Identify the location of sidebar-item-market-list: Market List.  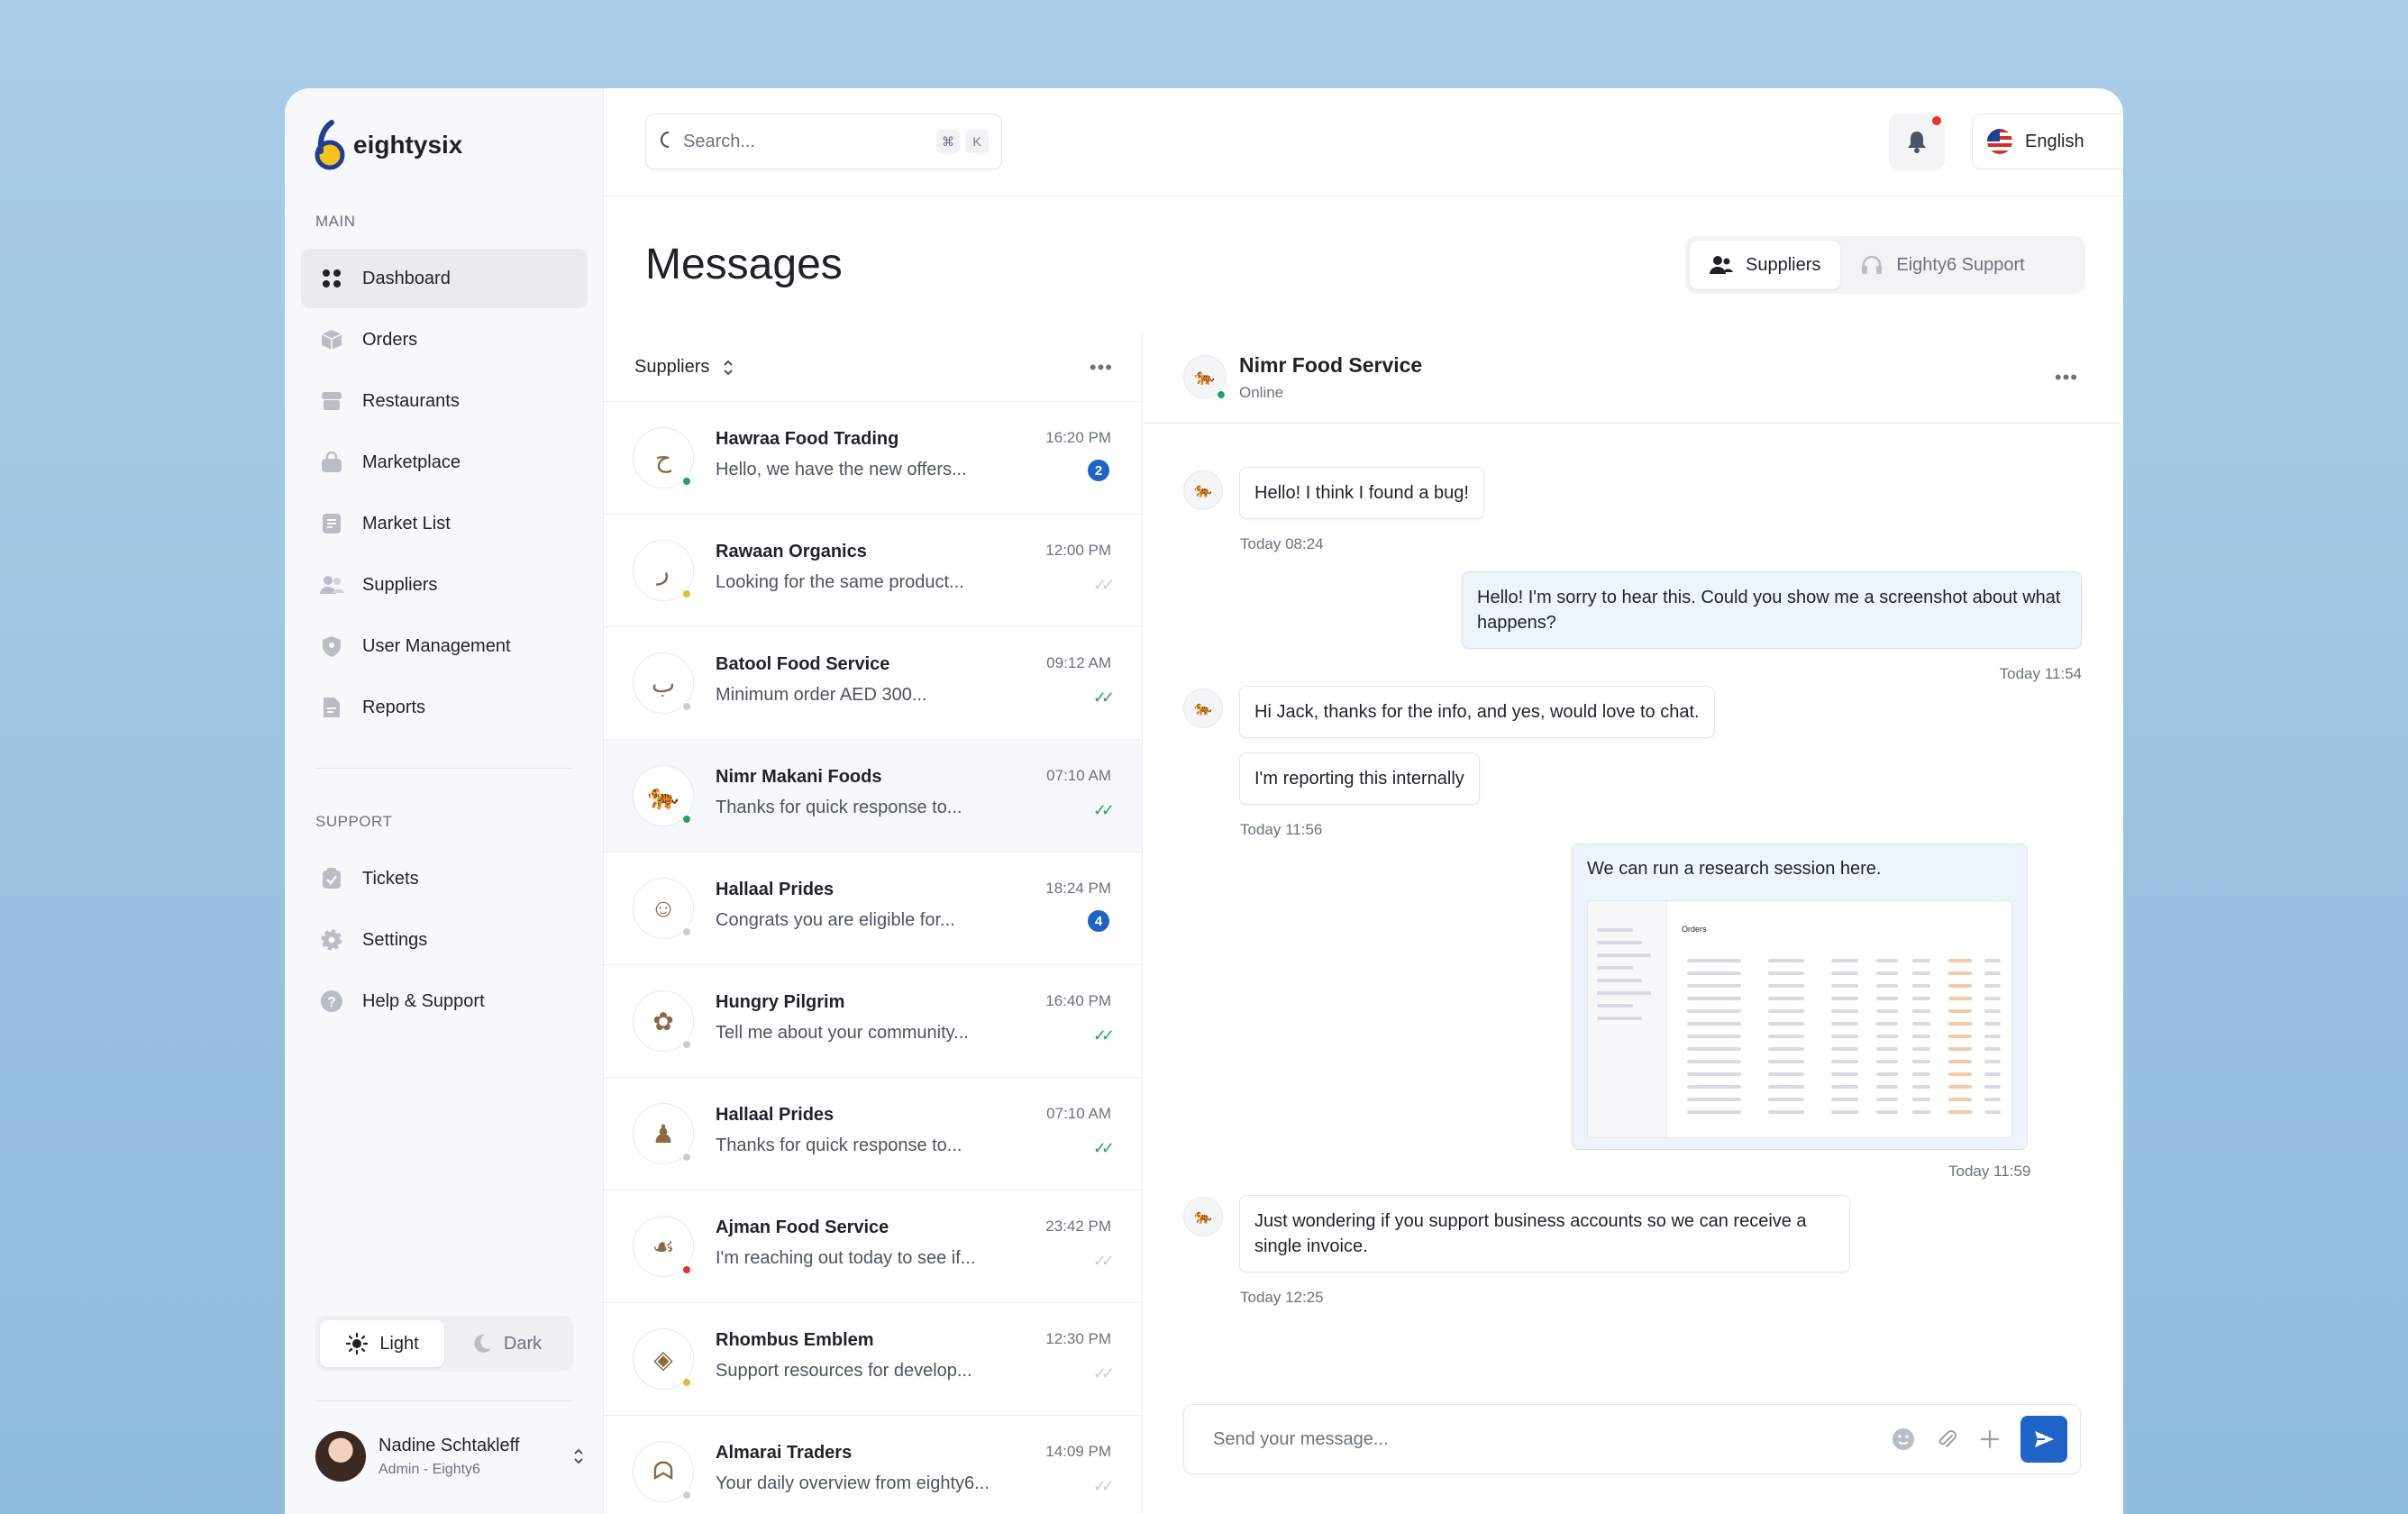
(444, 523).